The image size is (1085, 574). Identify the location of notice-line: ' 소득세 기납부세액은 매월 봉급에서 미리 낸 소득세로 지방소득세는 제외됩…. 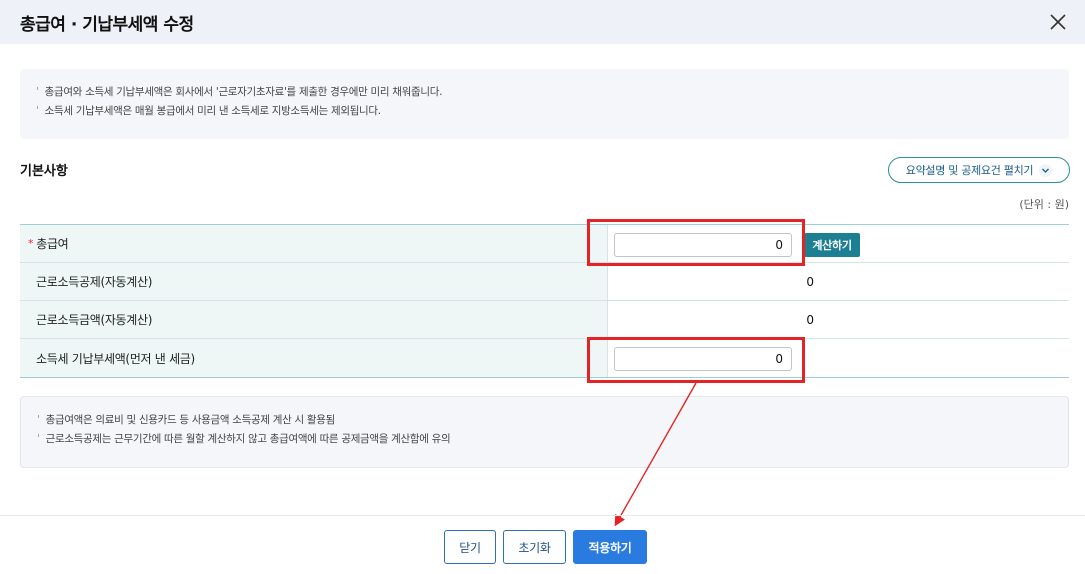
(208, 111).